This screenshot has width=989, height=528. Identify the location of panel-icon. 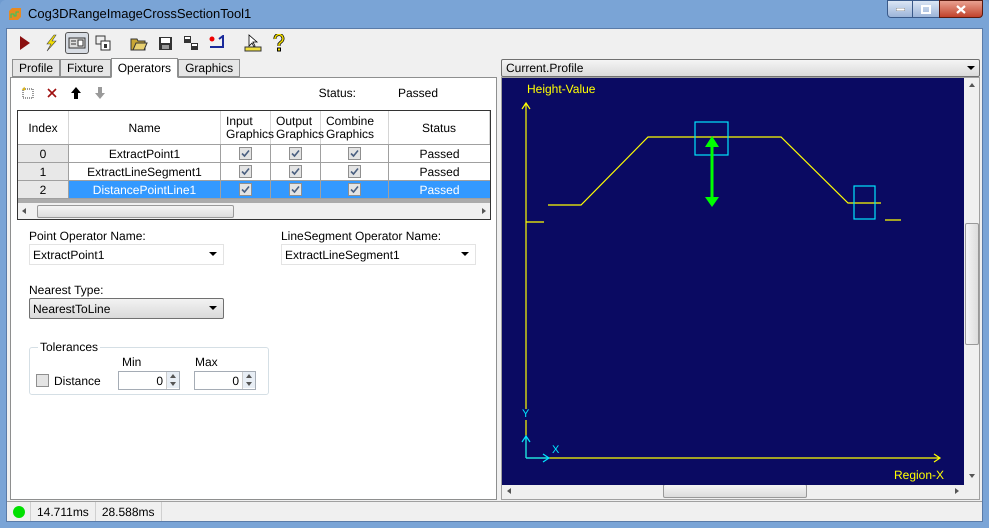
(77, 43).